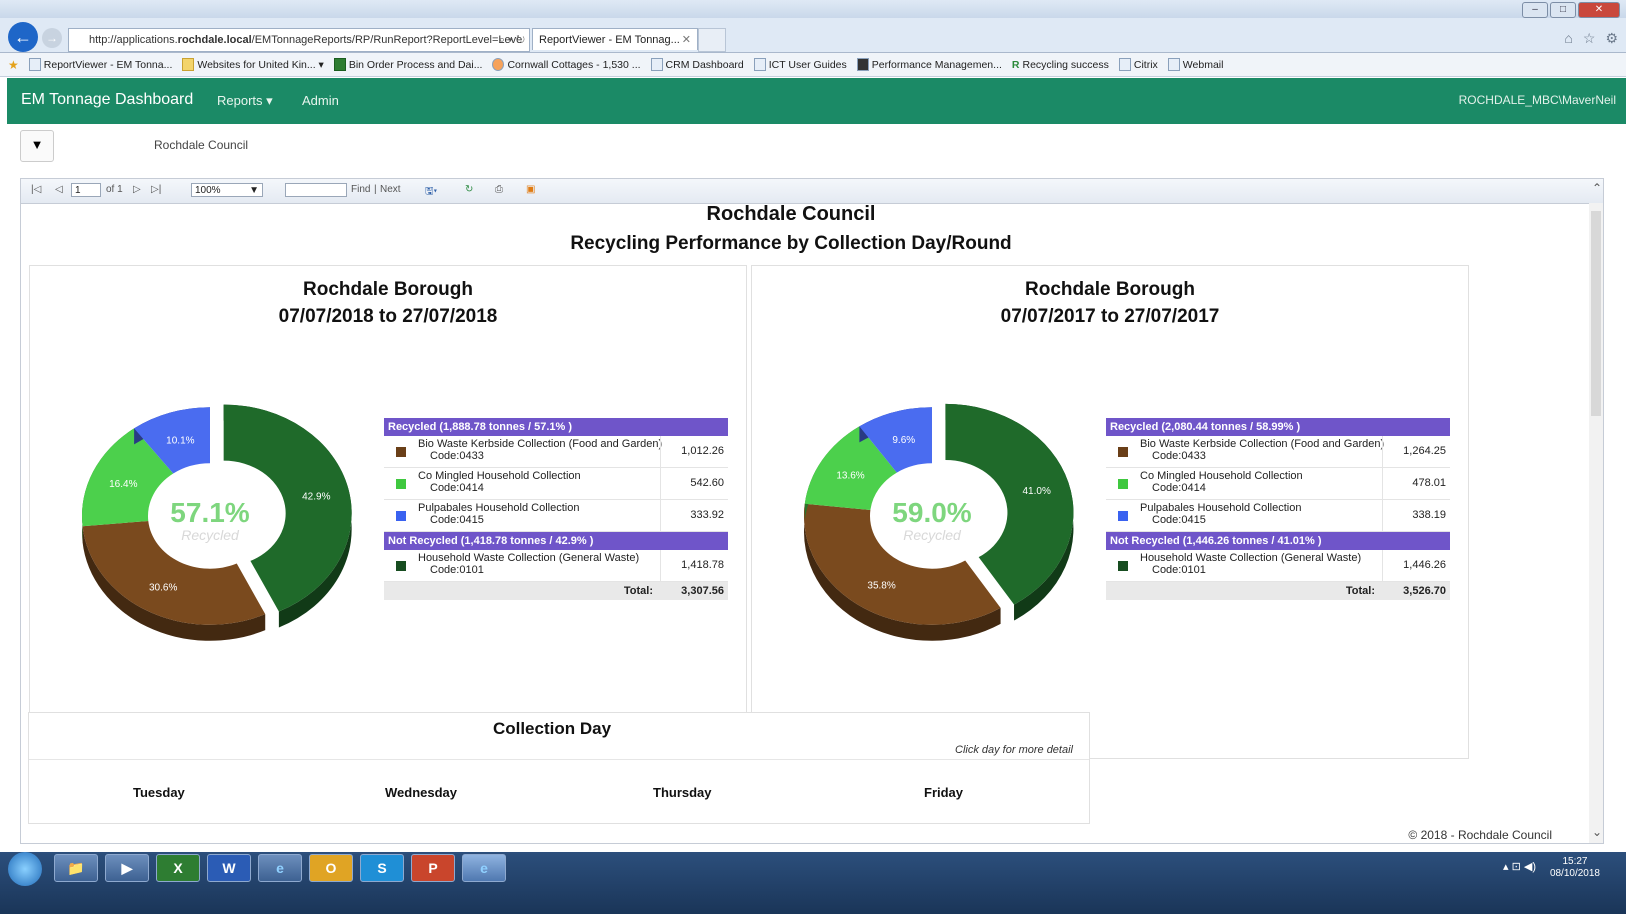 The image size is (1626, 914). Describe the element at coordinates (76, 868) in the screenshot. I see `explorer-taskbar-icon: 📁` at that location.